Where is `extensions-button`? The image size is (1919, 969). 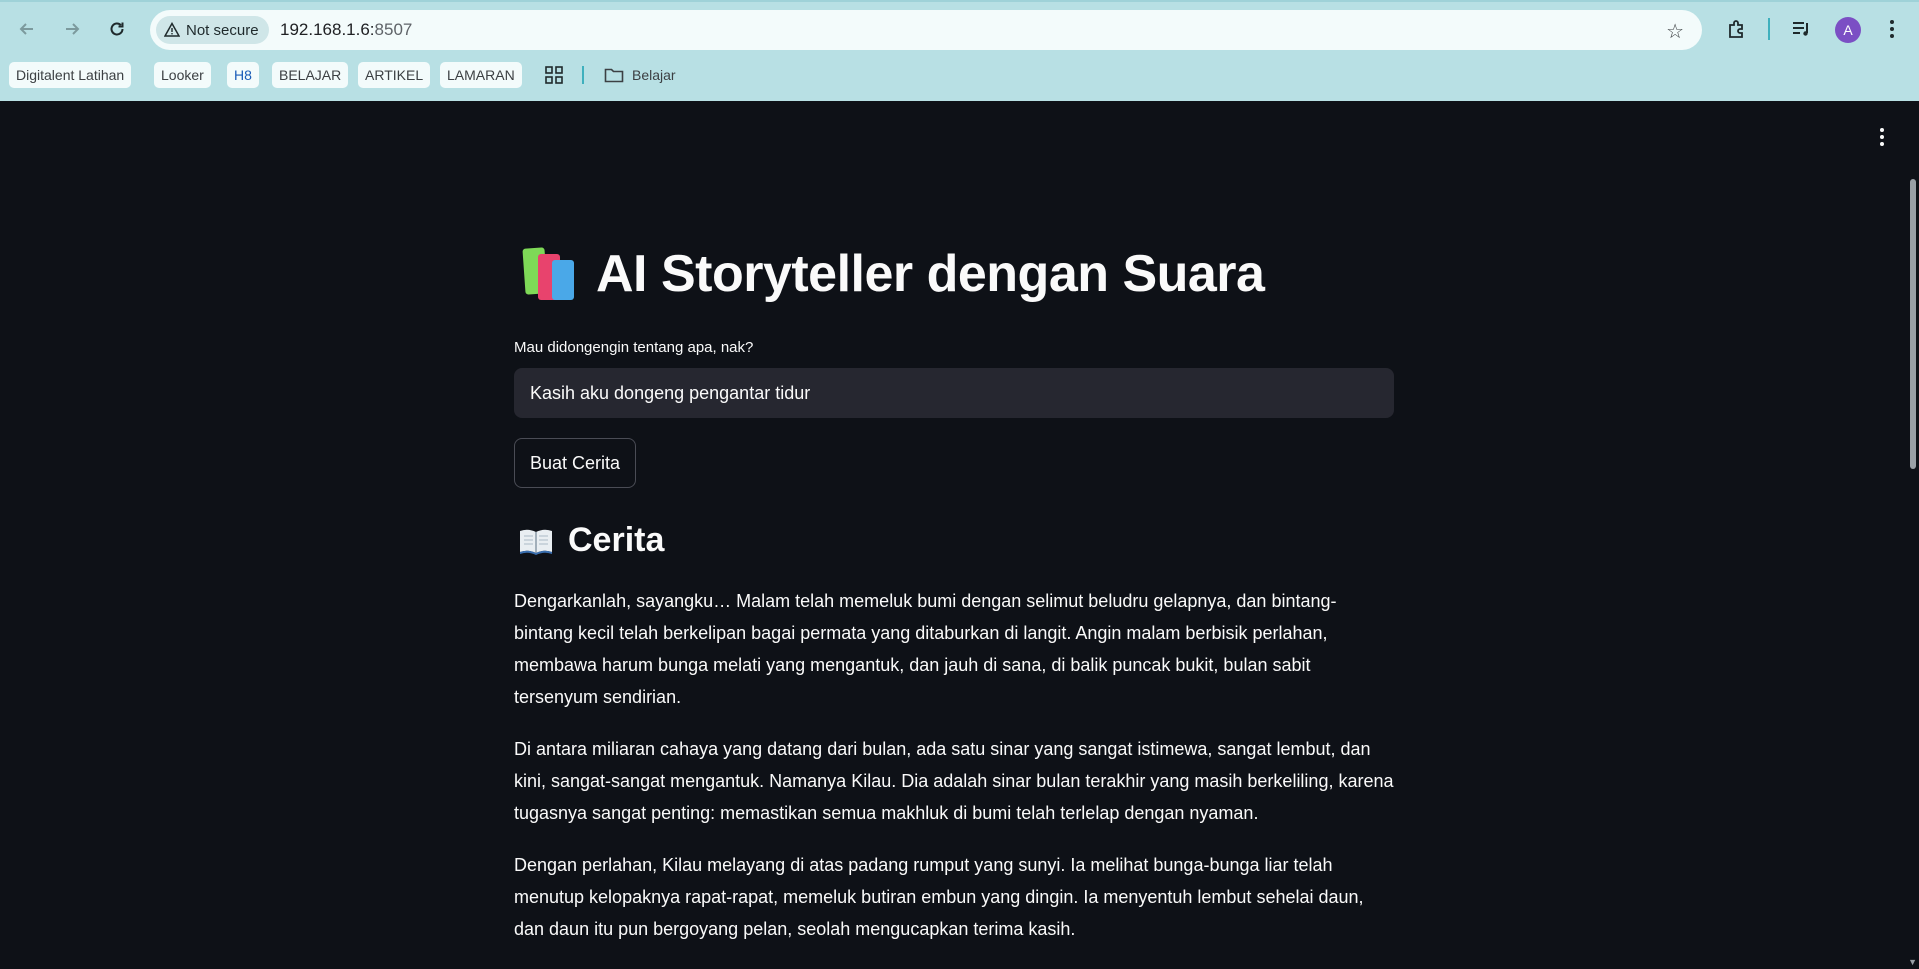 extensions-button is located at coordinates (1737, 29).